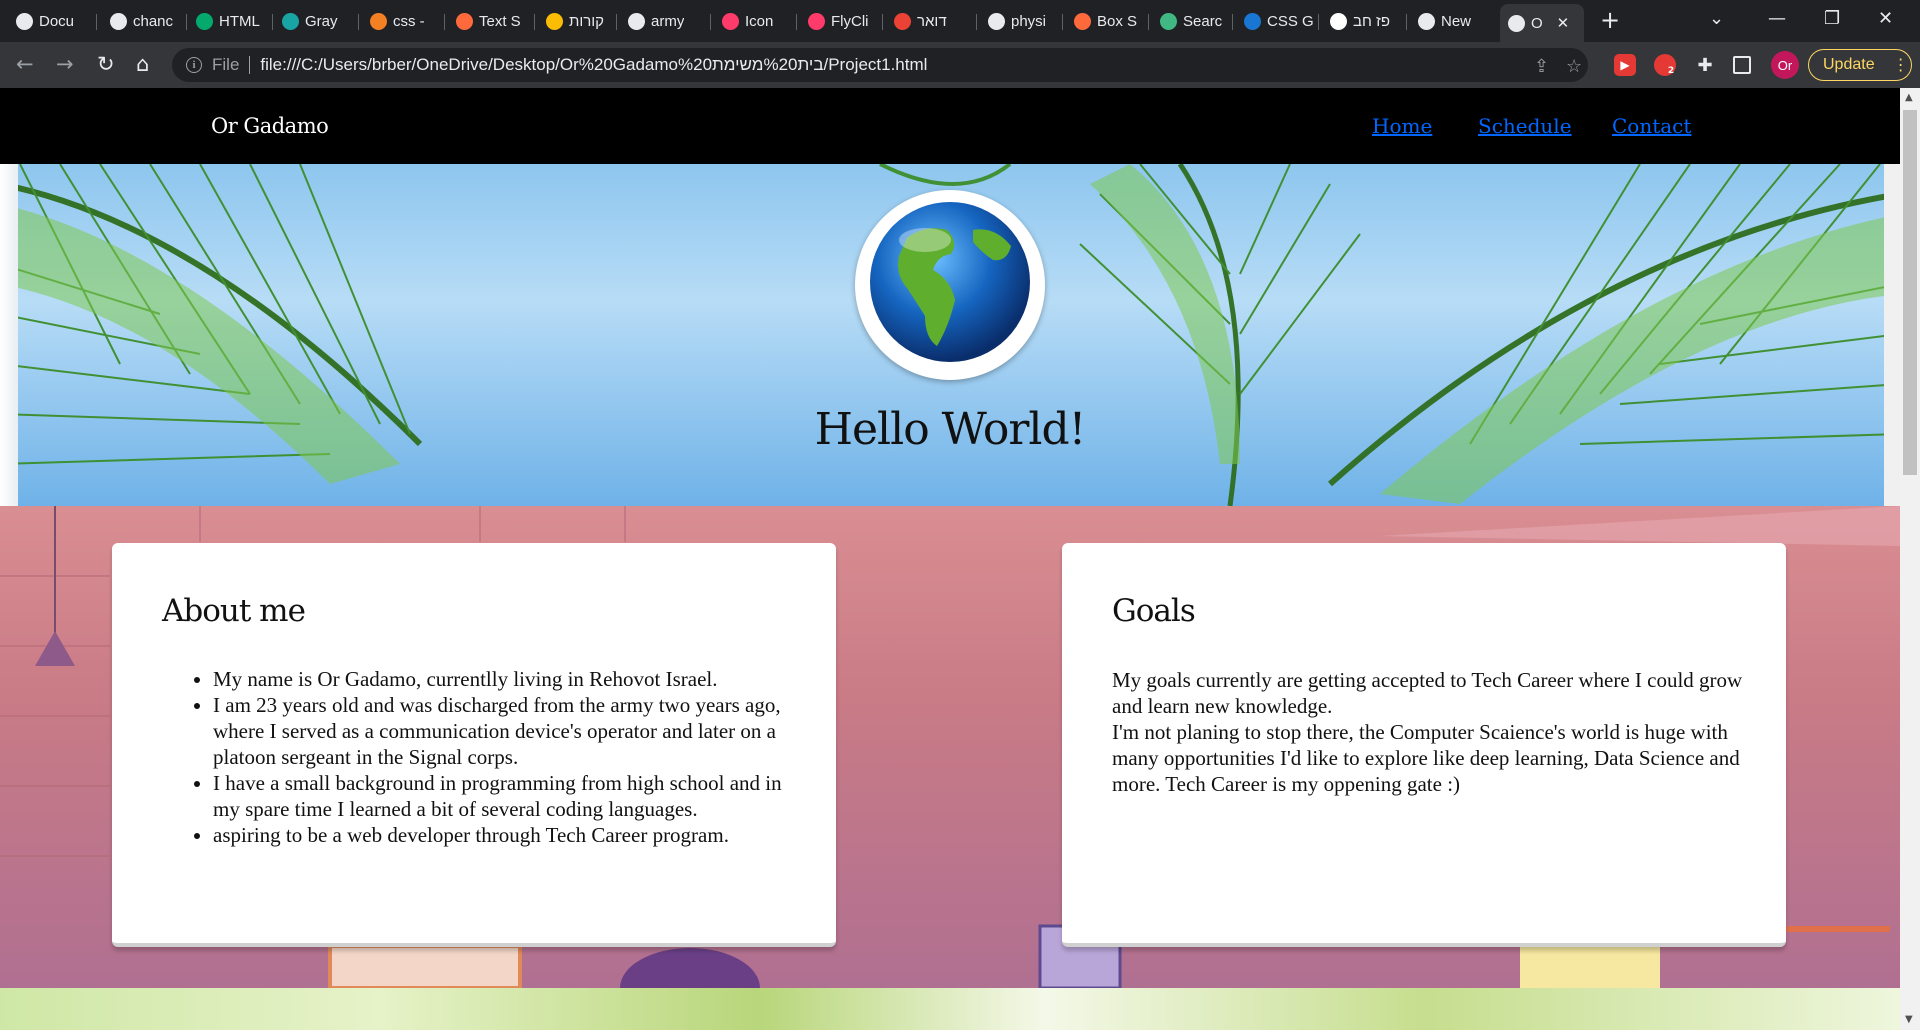 This screenshot has height=1030, width=1920. What do you see at coordinates (490, 21) in the screenshot?
I see `browser-tab: Text S` at bounding box center [490, 21].